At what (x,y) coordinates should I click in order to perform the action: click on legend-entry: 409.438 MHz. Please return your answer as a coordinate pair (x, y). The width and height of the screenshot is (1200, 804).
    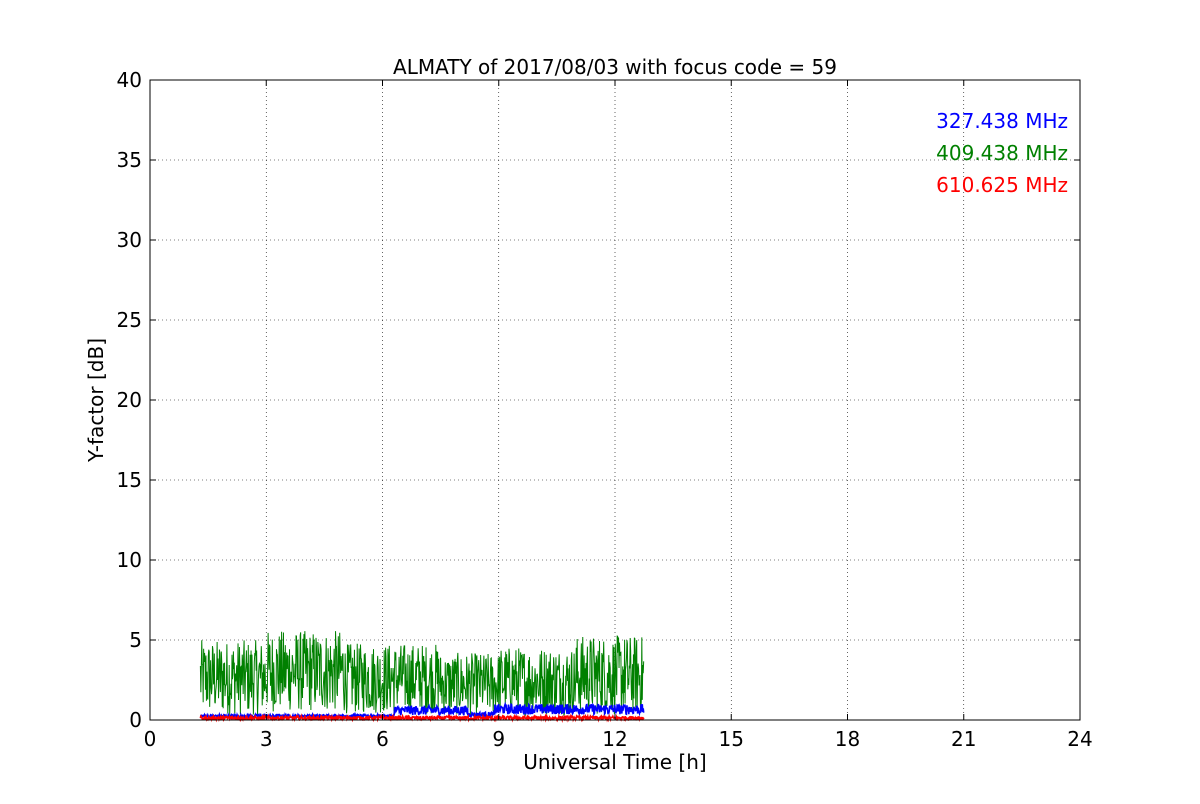
    Looking at the image, I should click on (1002, 153).